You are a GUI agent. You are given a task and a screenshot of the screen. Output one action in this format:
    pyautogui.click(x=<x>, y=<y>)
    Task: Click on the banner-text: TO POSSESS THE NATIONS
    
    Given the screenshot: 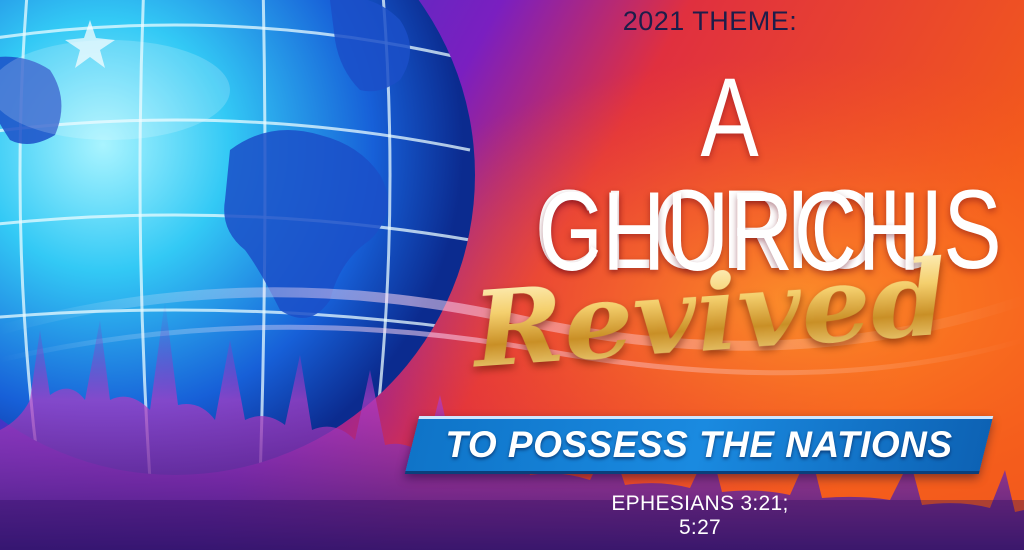 What is the action you would take?
    pyautogui.click(x=699, y=444)
    